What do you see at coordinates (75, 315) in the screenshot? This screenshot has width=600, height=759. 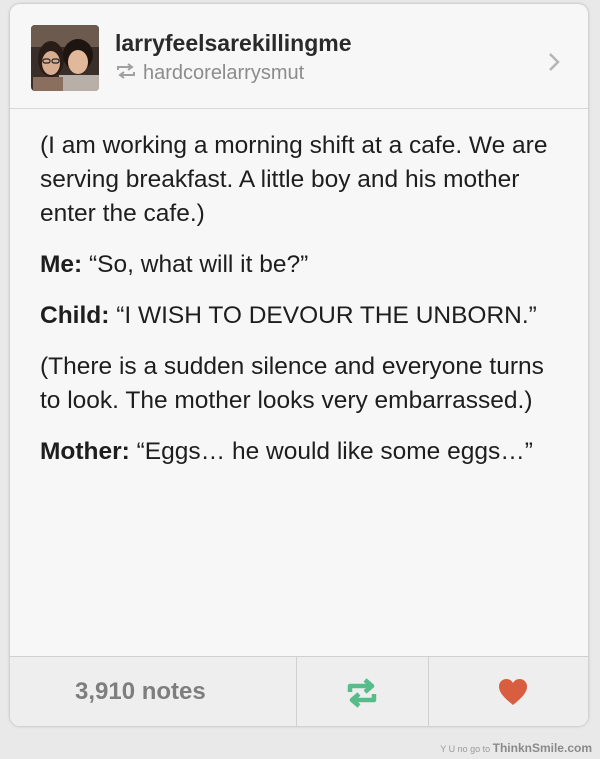 I see `speaker-label: Child:` at bounding box center [75, 315].